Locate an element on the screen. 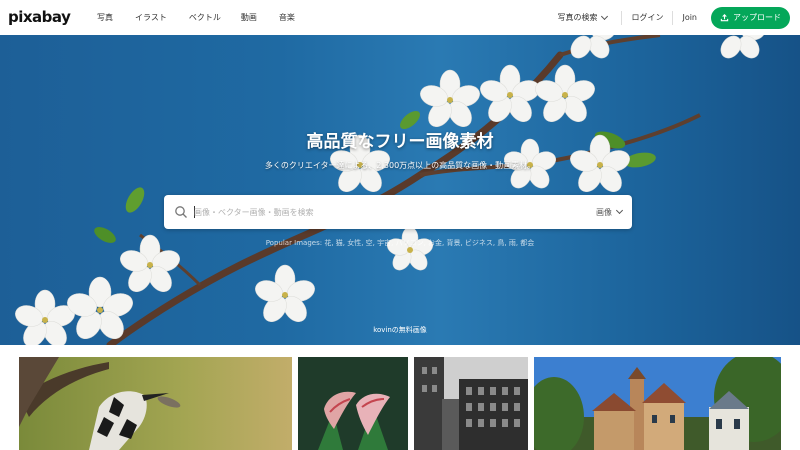 The image size is (800, 450). calla-lily-image is located at coordinates (353, 403).